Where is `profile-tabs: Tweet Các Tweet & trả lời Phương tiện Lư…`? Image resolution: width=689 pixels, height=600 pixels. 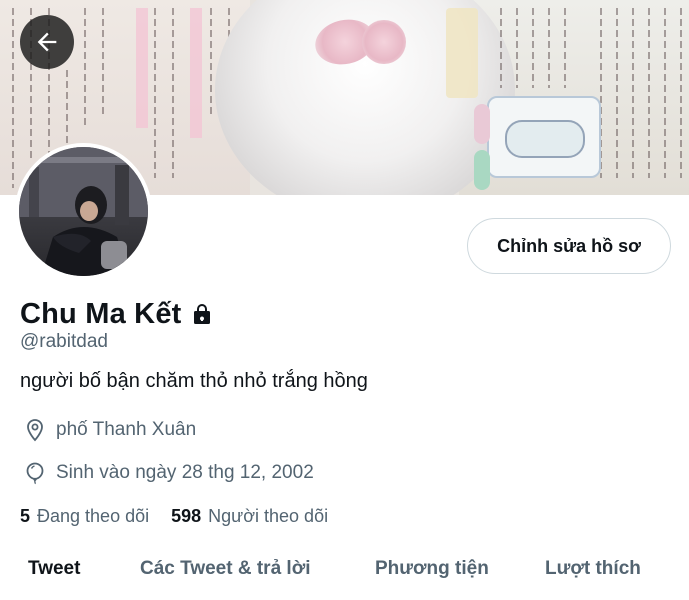 profile-tabs: Tweet Các Tweet & trả lời Phương tiện Lư… is located at coordinates (344, 574).